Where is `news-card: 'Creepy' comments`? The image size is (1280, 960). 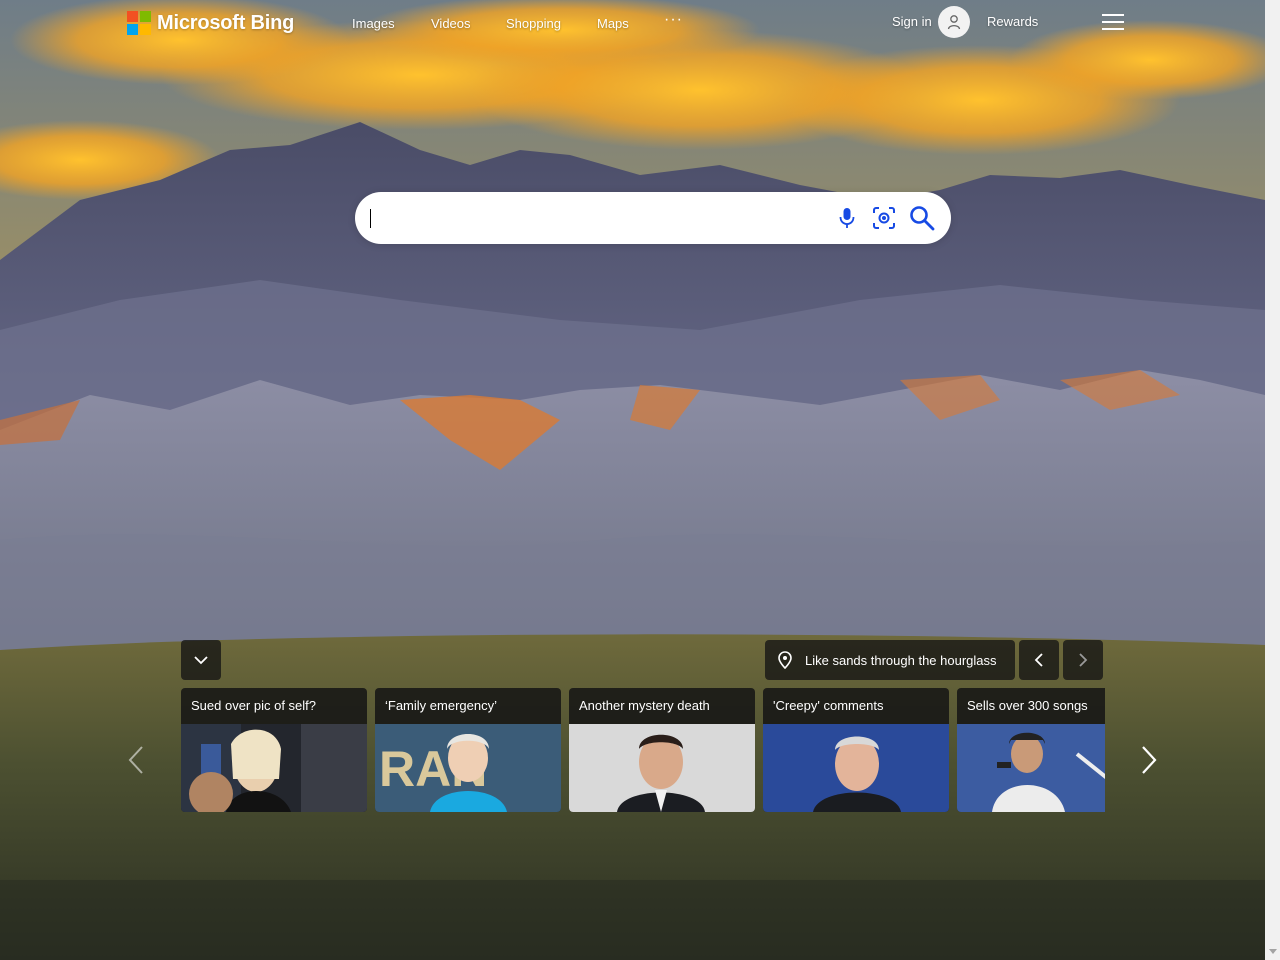
news-card: 'Creepy' comments is located at coordinates (856, 750).